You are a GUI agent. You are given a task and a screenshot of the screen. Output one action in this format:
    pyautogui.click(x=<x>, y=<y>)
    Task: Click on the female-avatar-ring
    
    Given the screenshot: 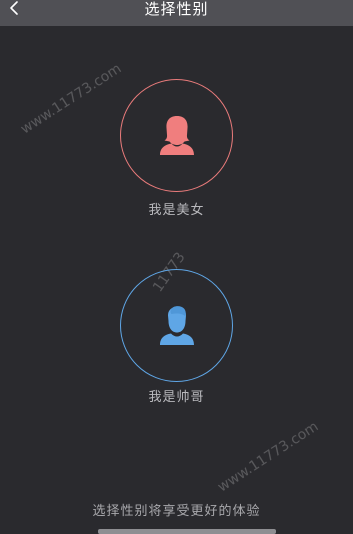 What is the action you would take?
    pyautogui.click(x=176, y=135)
    